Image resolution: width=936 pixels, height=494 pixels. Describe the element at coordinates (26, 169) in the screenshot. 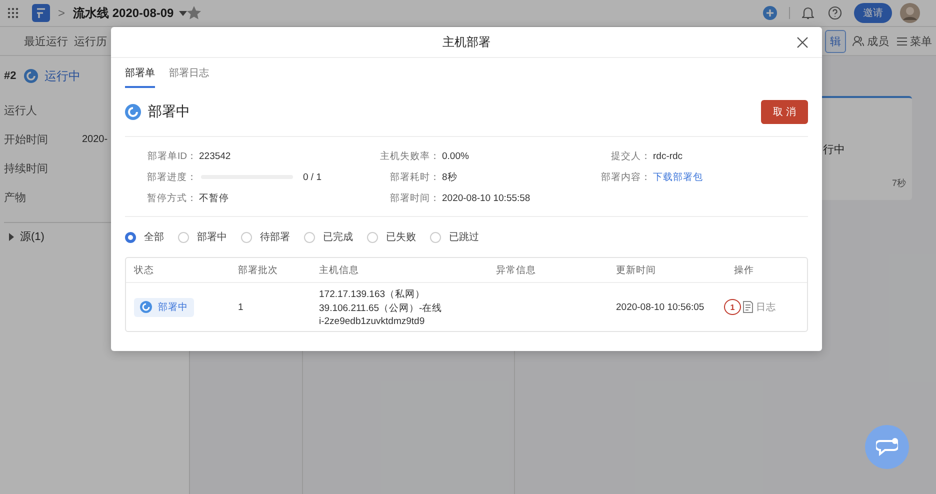

I see `field-label: 持续时间` at that location.